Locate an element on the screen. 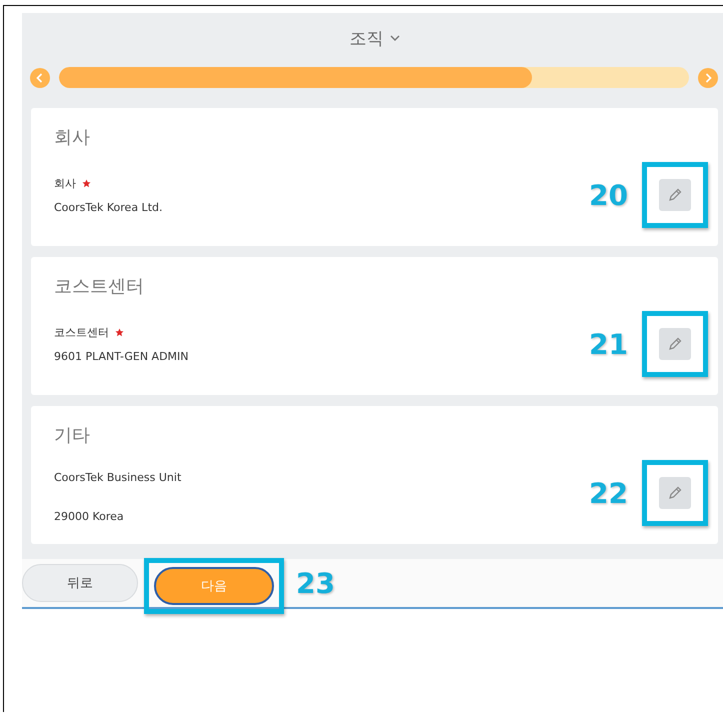 This screenshot has height=713, width=723. callout-number: 22 is located at coordinates (608, 493).